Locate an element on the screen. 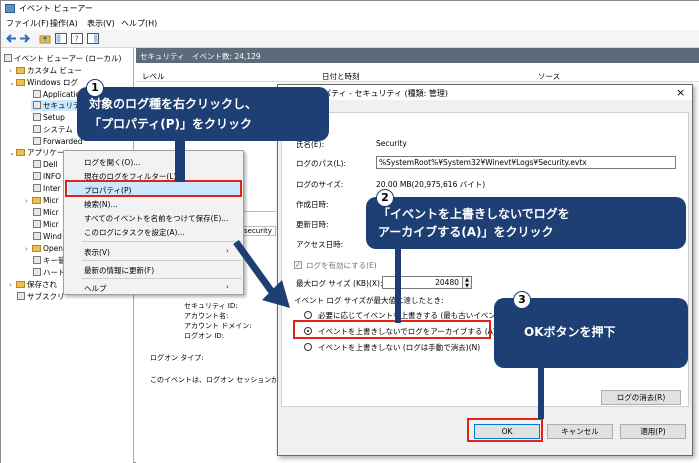 The width and height of the screenshot is (699, 463). ctx-help: ヘルプ is located at coordinates (95, 288).